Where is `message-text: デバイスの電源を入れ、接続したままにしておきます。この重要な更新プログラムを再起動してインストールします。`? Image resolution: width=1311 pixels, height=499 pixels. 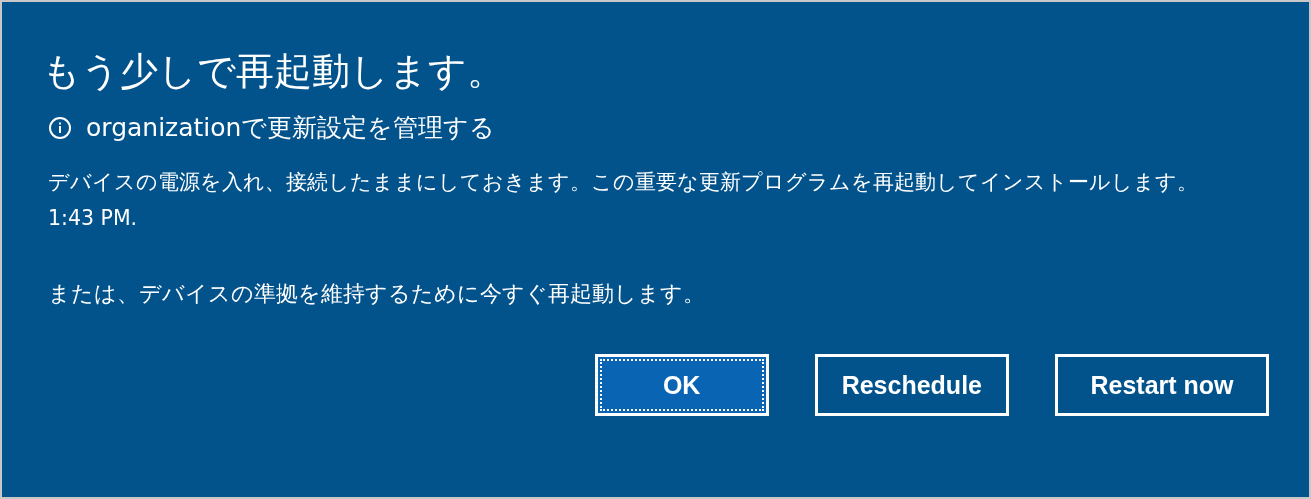
message-text: デバイスの電源を入れ、接続したままにしておきます。この重要な更新プログラムを再起動してインストールします。 is located at coordinates (622, 182).